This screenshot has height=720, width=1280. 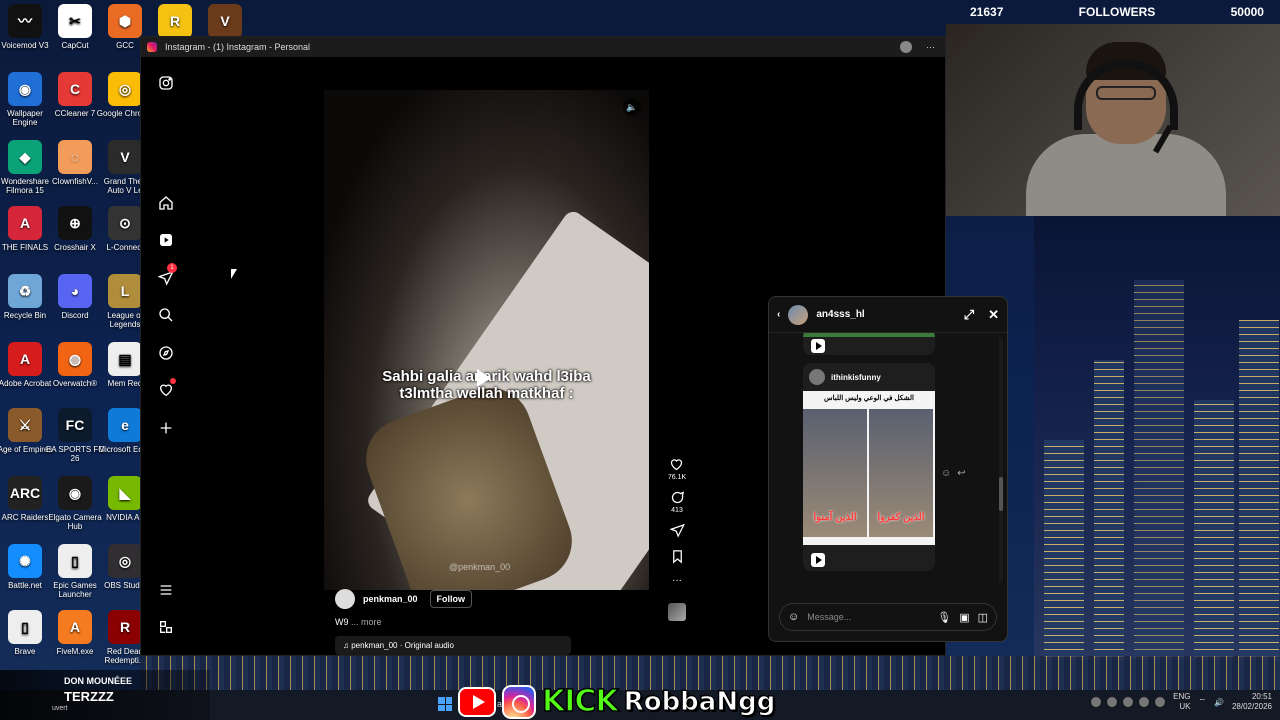 I want to click on home-icon, so click(x=166, y=203).